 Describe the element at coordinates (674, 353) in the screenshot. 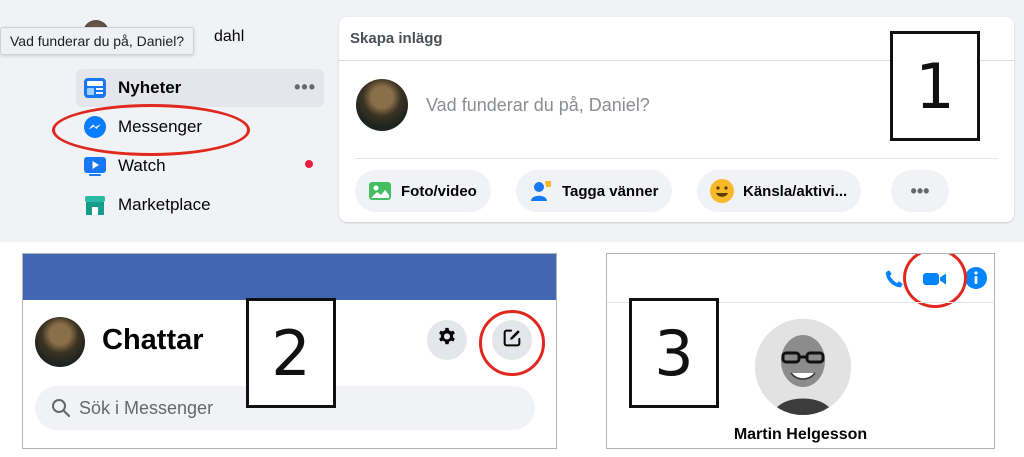

I see `step-number-3: 3` at that location.